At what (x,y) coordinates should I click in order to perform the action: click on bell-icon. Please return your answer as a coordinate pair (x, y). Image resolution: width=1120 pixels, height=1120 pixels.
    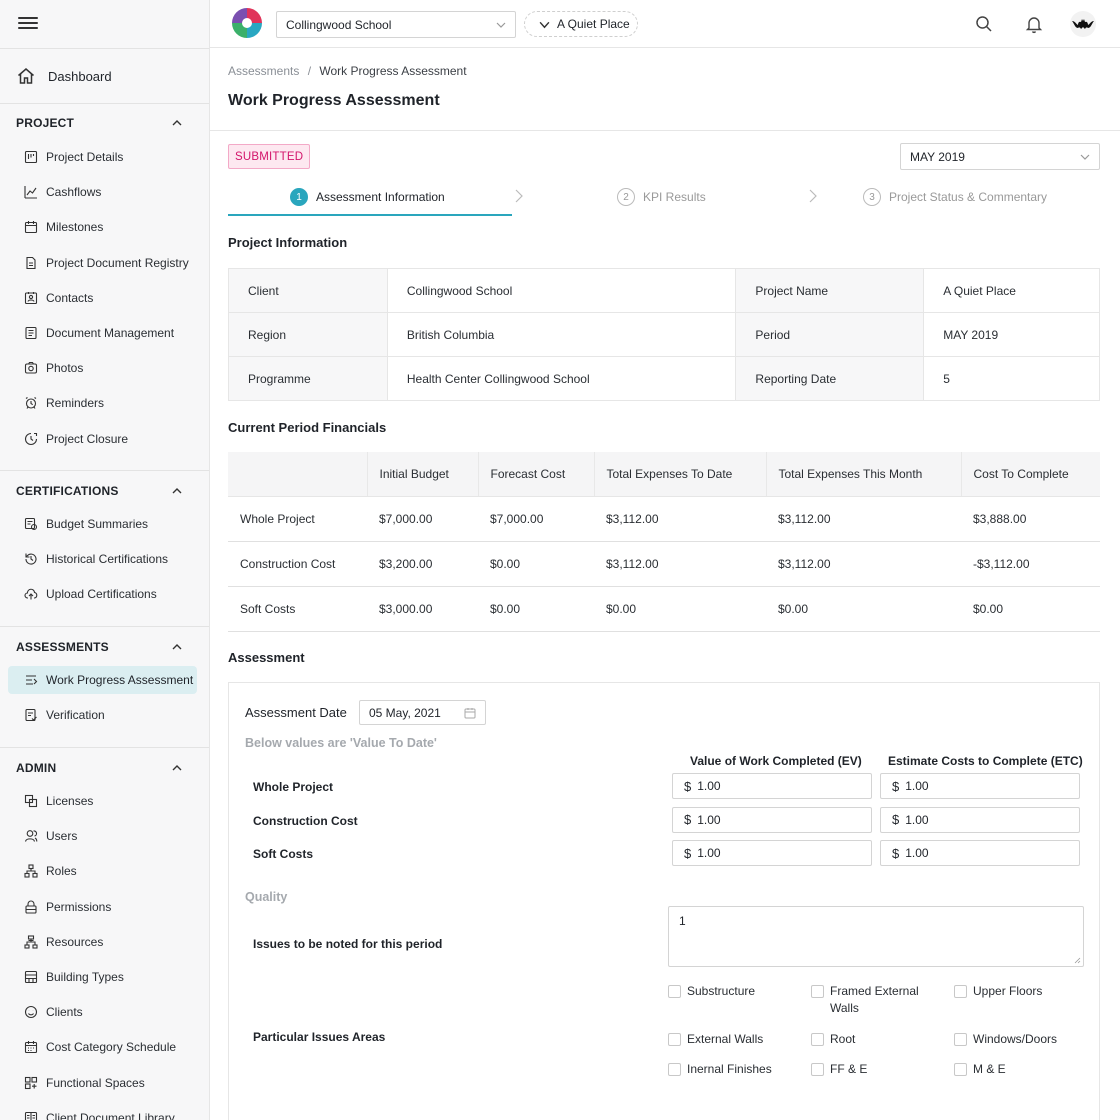
    Looking at the image, I should click on (1034, 24).